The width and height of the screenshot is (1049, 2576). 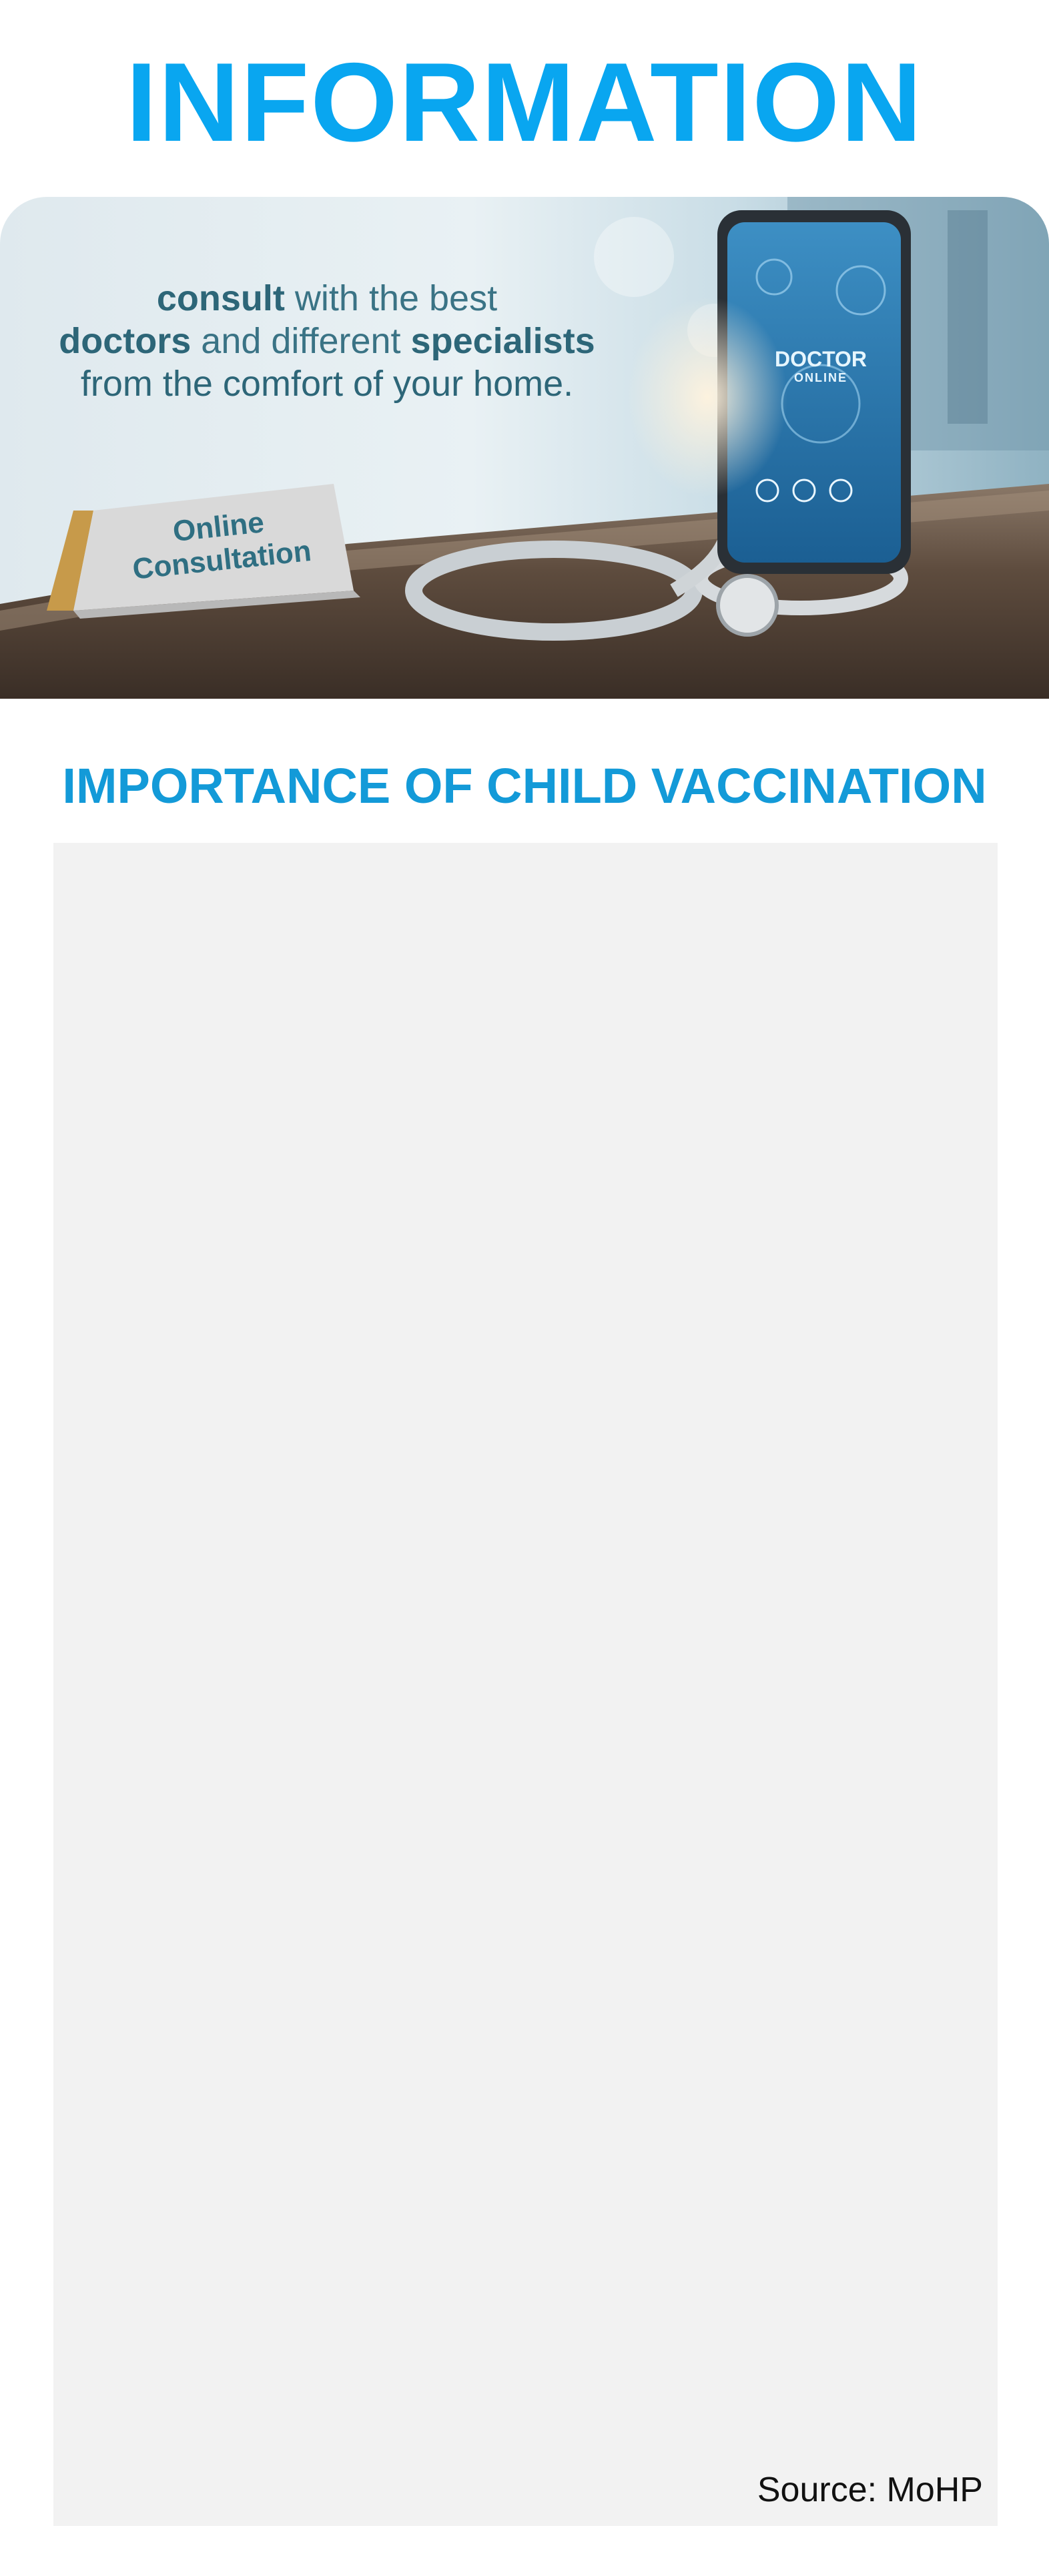 What do you see at coordinates (502, 341) in the screenshot?
I see `banner-word-specialists: specialists` at bounding box center [502, 341].